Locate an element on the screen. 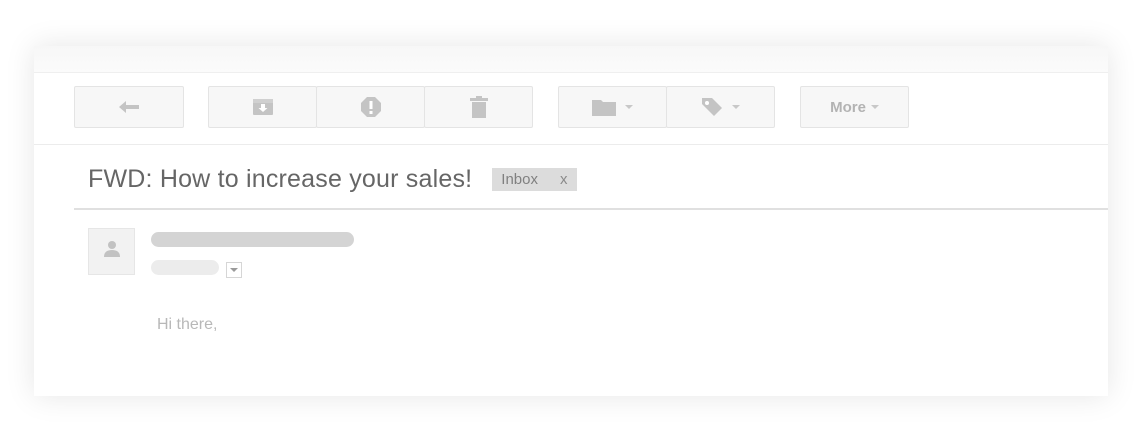  report-spam-icon is located at coordinates (371, 107).